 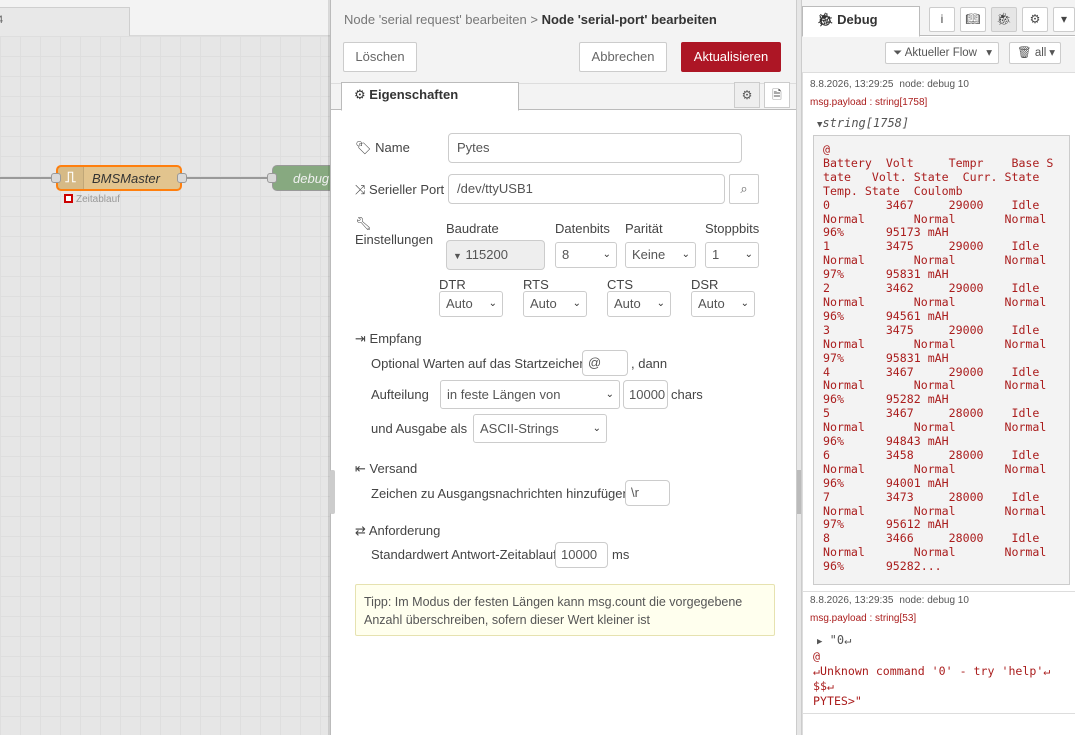 What do you see at coordinates (392, 147) in the screenshot?
I see `name-label-text: Name` at bounding box center [392, 147].